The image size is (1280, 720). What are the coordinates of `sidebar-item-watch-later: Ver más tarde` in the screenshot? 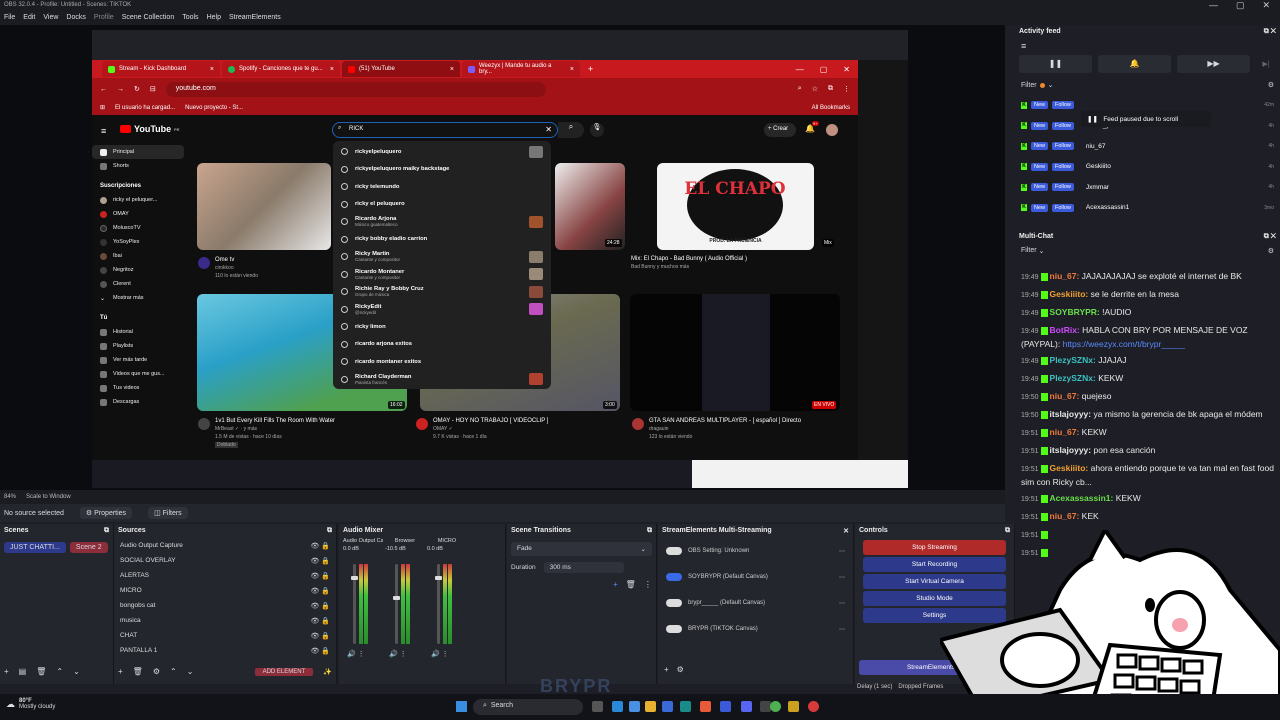 It's located at (138, 360).